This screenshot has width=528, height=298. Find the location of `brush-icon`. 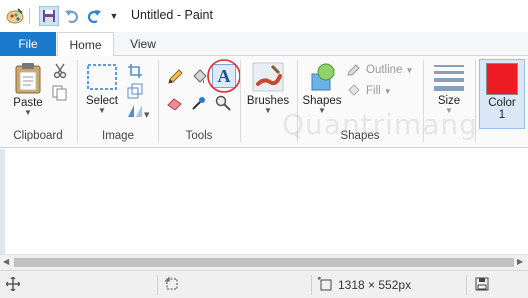

brush-icon is located at coordinates (268, 77).